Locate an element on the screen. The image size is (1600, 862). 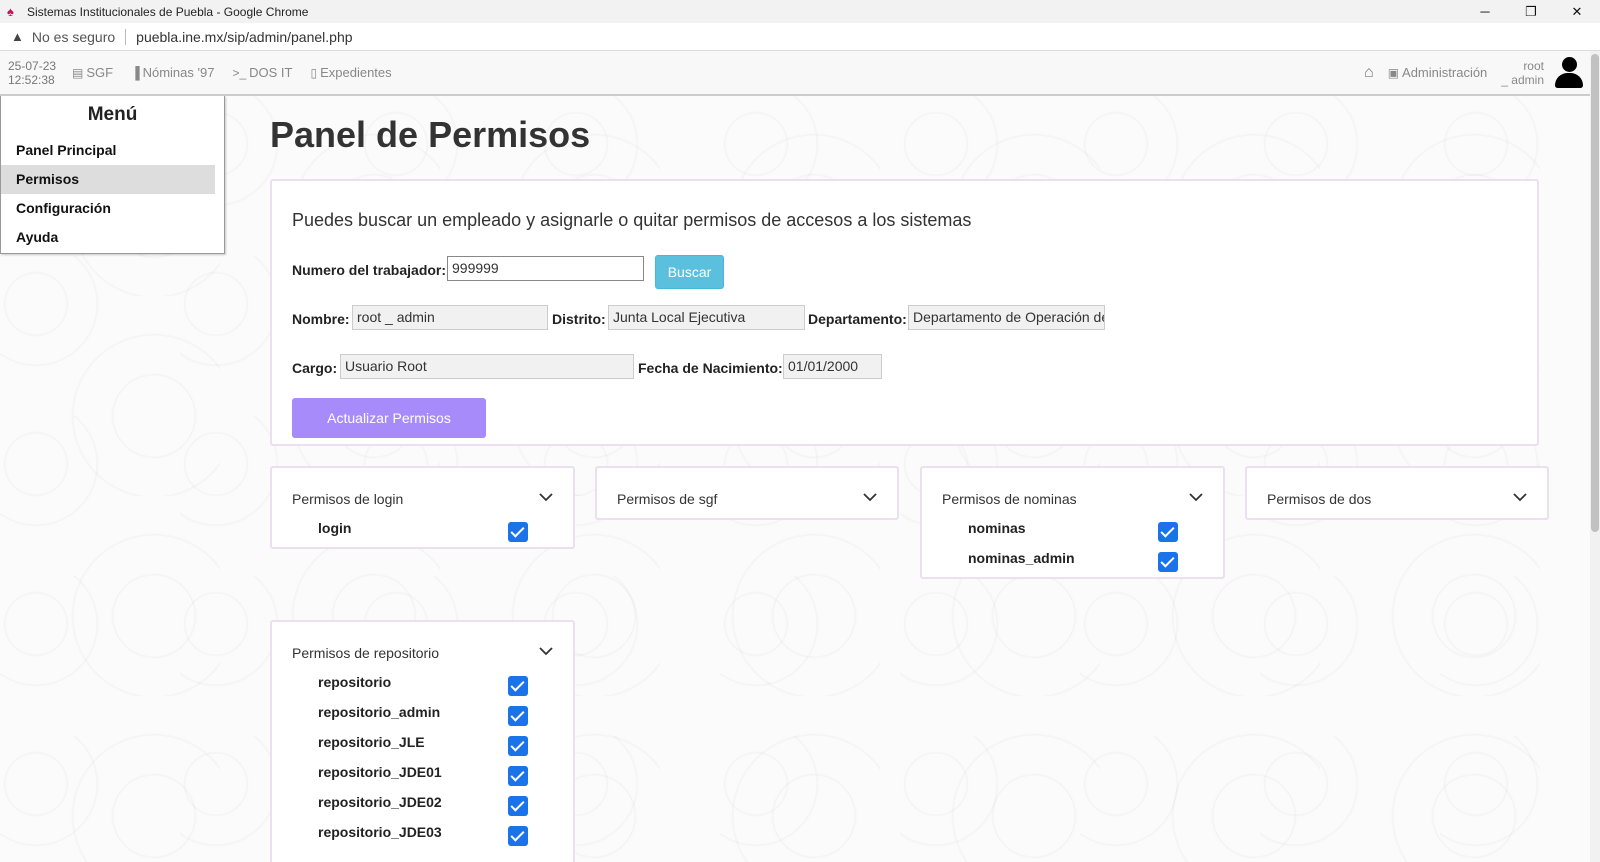
permisos-sgf-title: Permisos de sgf is located at coordinates (667, 499).